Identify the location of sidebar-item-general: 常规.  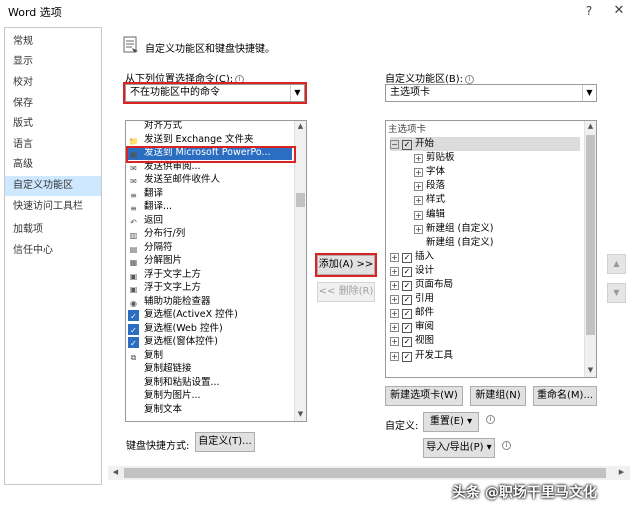
(53, 42).